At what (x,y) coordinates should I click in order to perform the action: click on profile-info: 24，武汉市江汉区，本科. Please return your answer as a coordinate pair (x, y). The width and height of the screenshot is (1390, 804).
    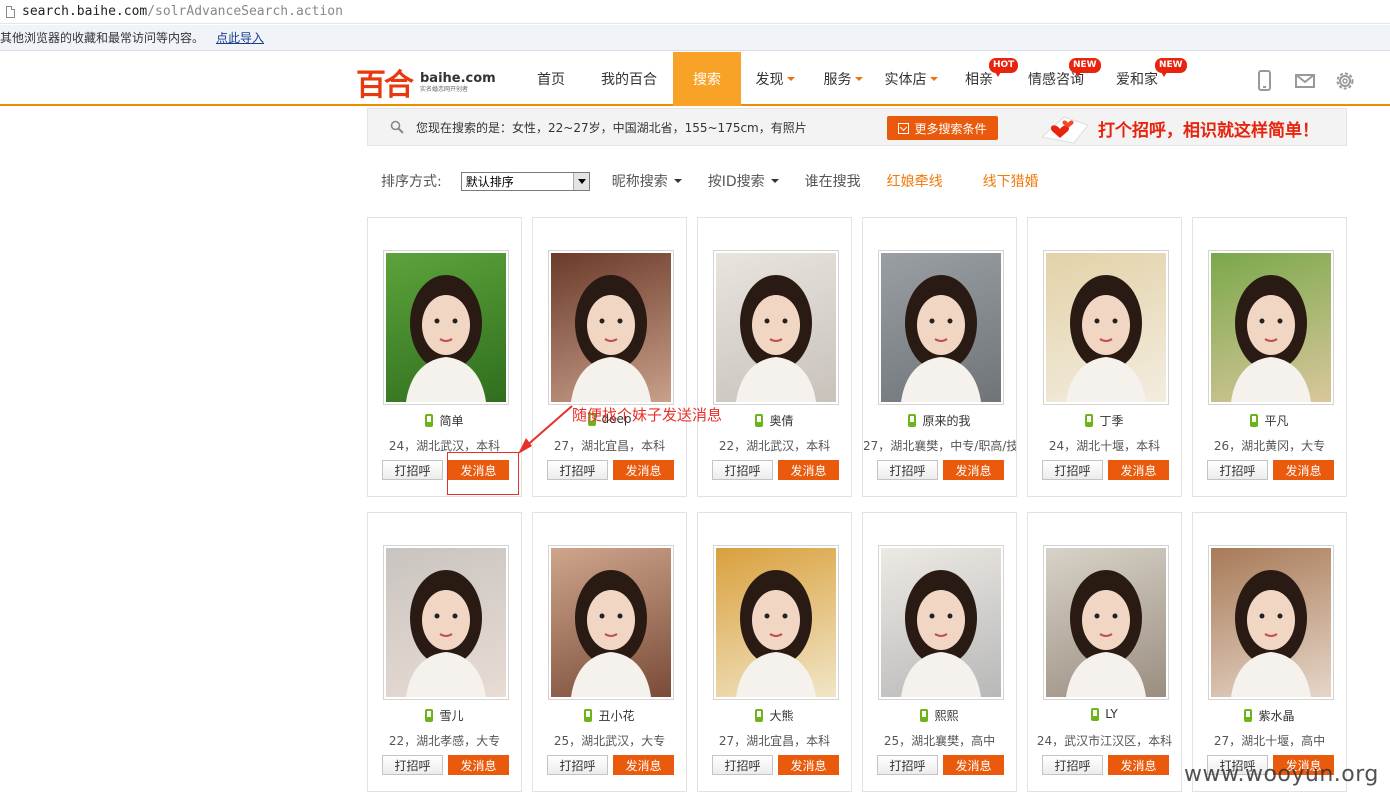
    Looking at the image, I should click on (1104, 741).